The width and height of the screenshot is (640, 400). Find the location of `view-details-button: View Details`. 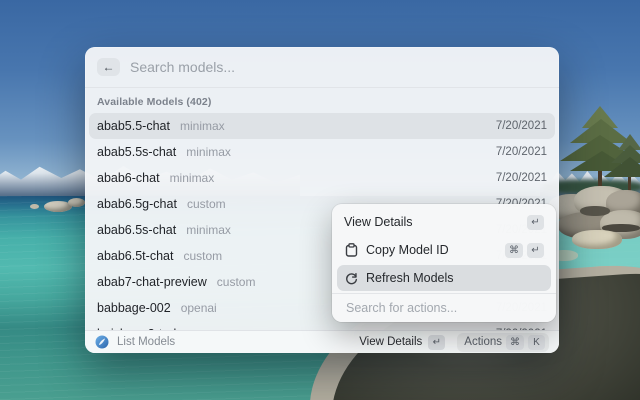

view-details-button: View Details is located at coordinates (390, 342).